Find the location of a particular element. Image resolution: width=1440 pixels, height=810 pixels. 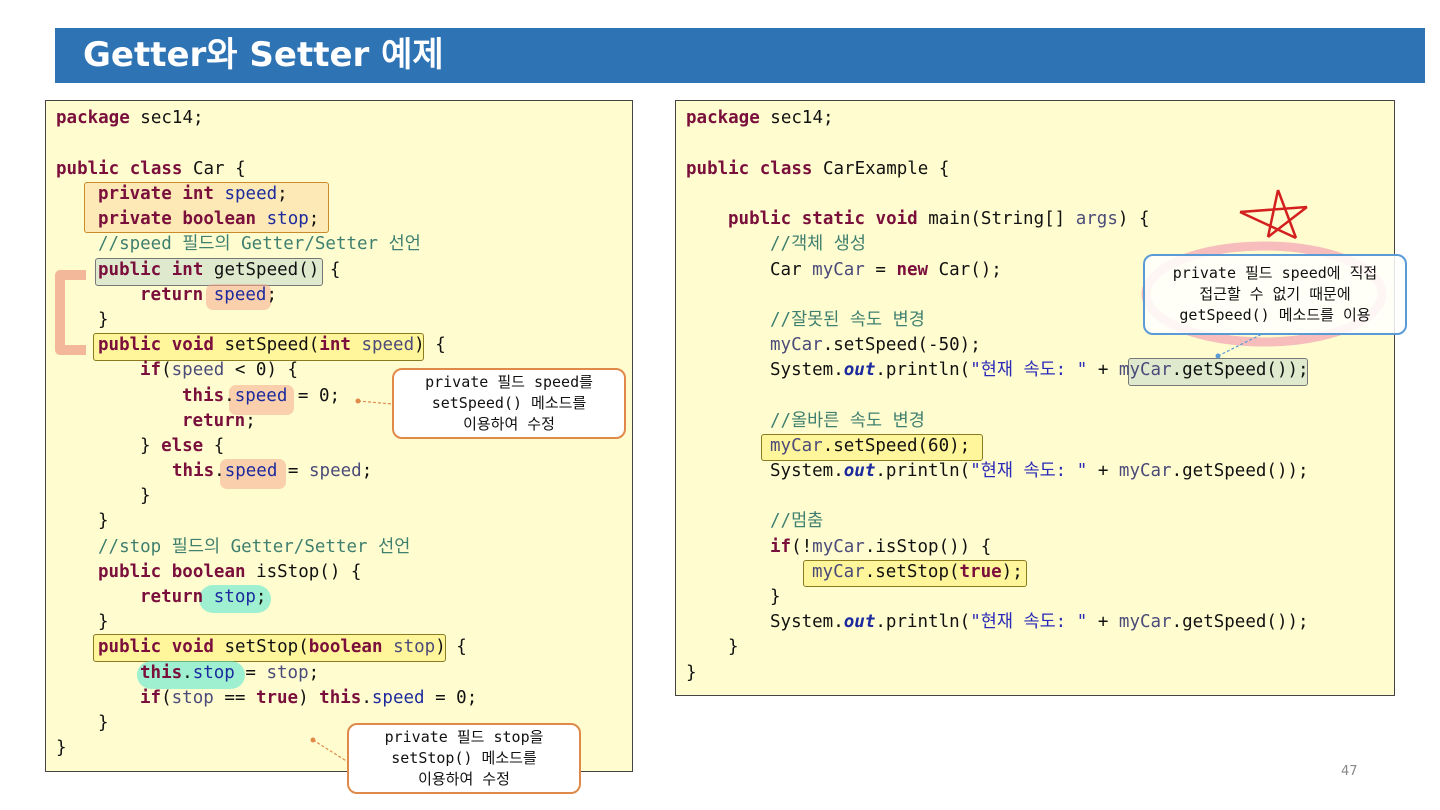

callout-line: 접근할 수 없기 때문에 is located at coordinates (1275, 294).